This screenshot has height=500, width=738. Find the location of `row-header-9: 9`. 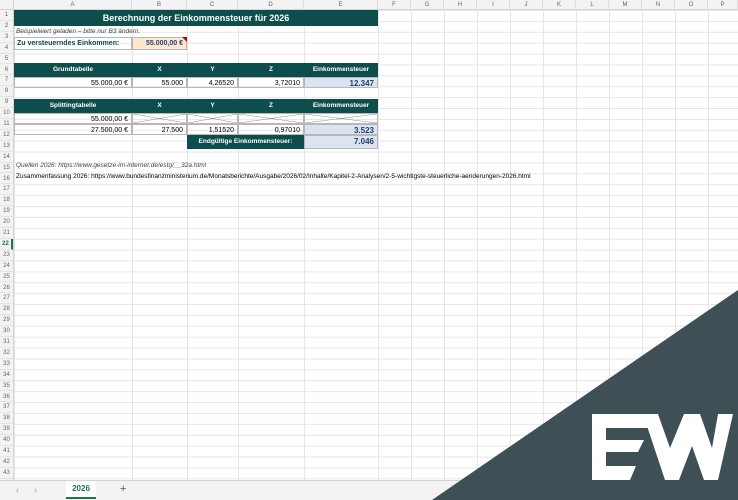

row-header-9: 9 is located at coordinates (6, 103).